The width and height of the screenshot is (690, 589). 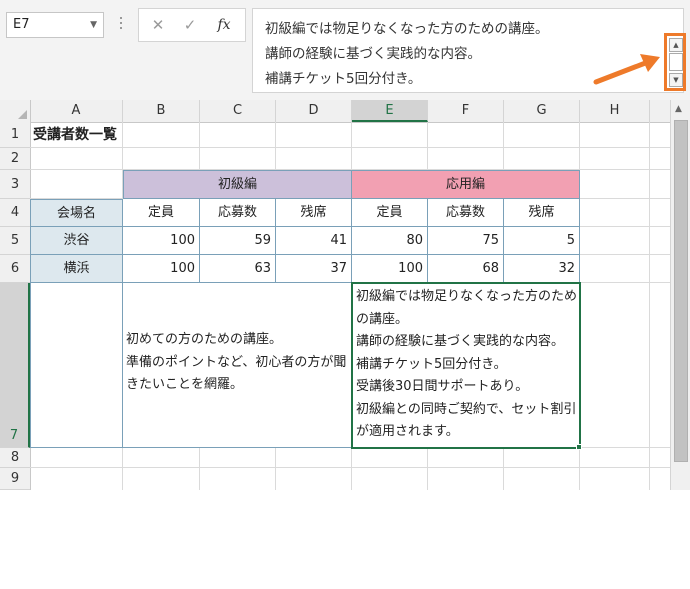 I want to click on check-icon: ✓, so click(x=190, y=25).